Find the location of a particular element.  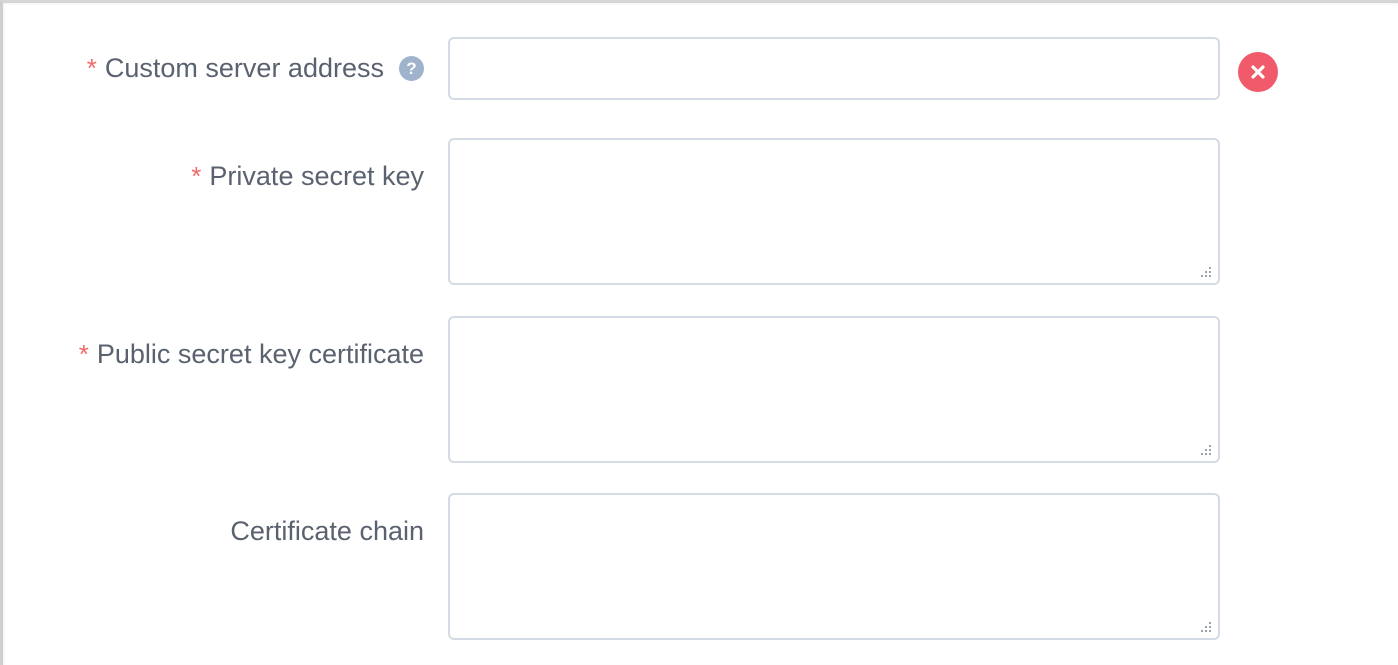

private-secret-key-label: * Private secret key is located at coordinates (307, 176).